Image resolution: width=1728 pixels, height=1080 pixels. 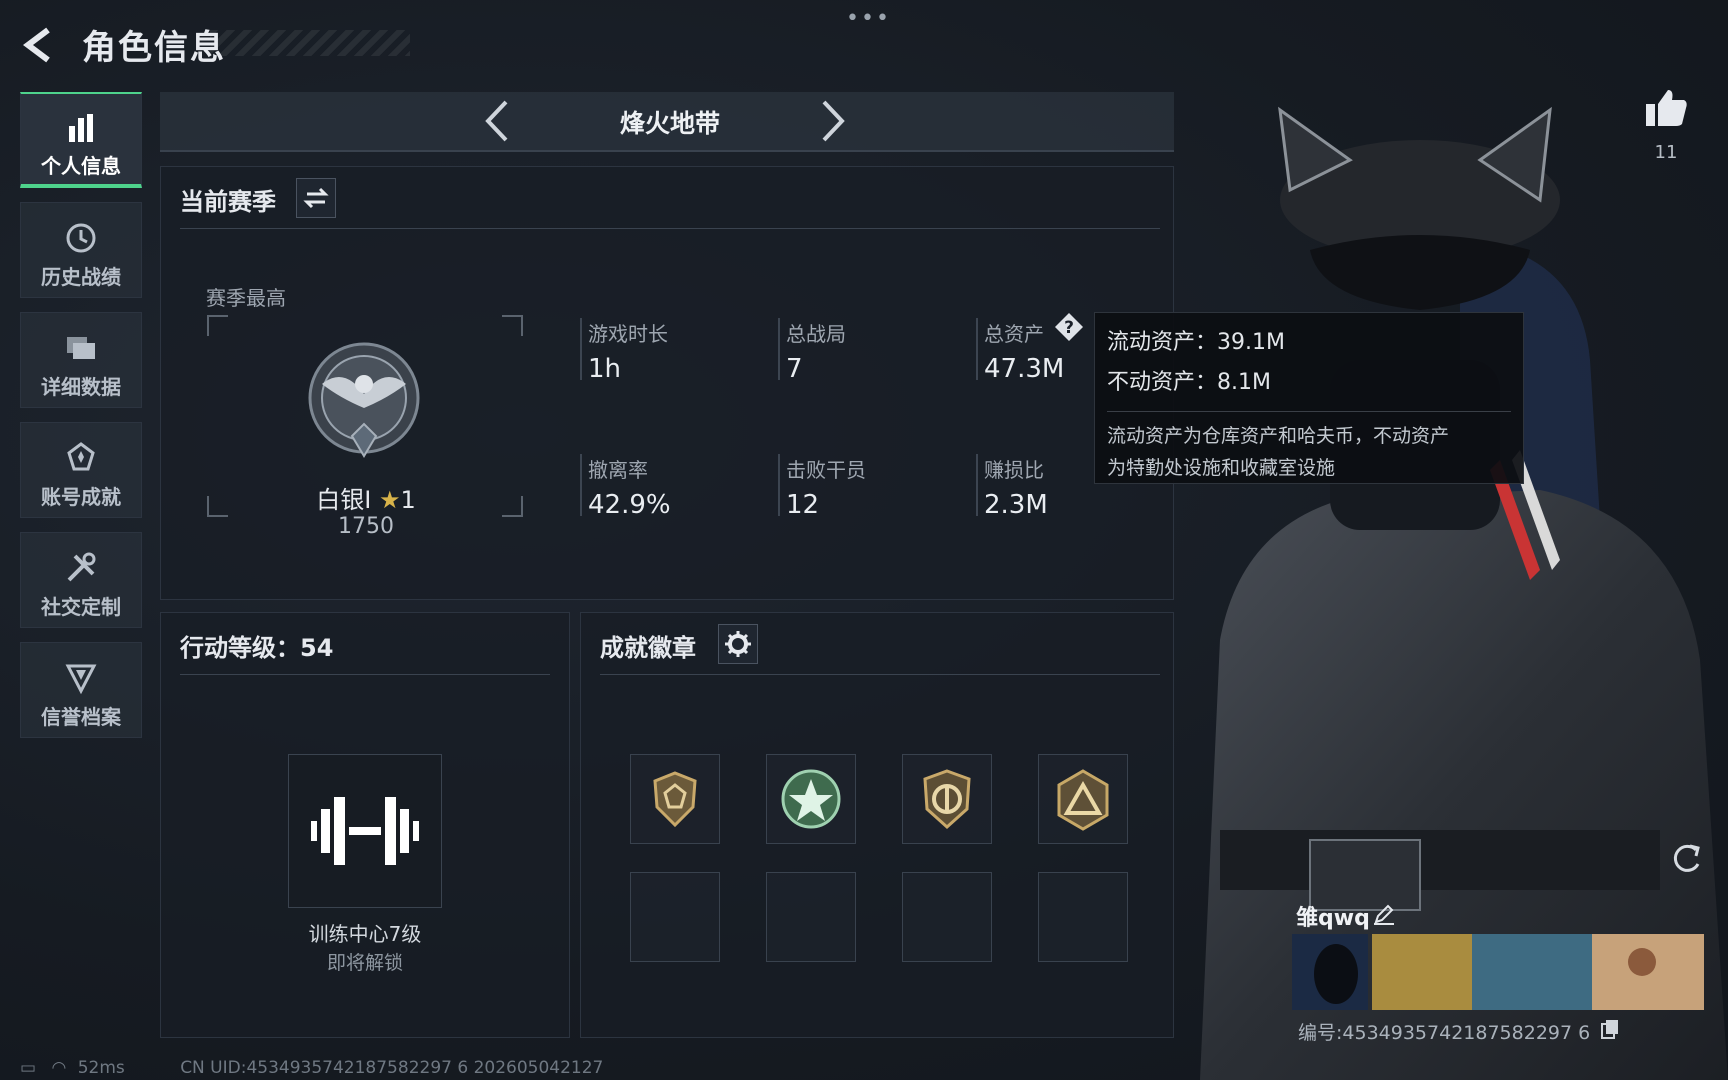 I want to click on tooltip-description-line: 为特勤处设施和收藏室设施, so click(x=1221, y=468).